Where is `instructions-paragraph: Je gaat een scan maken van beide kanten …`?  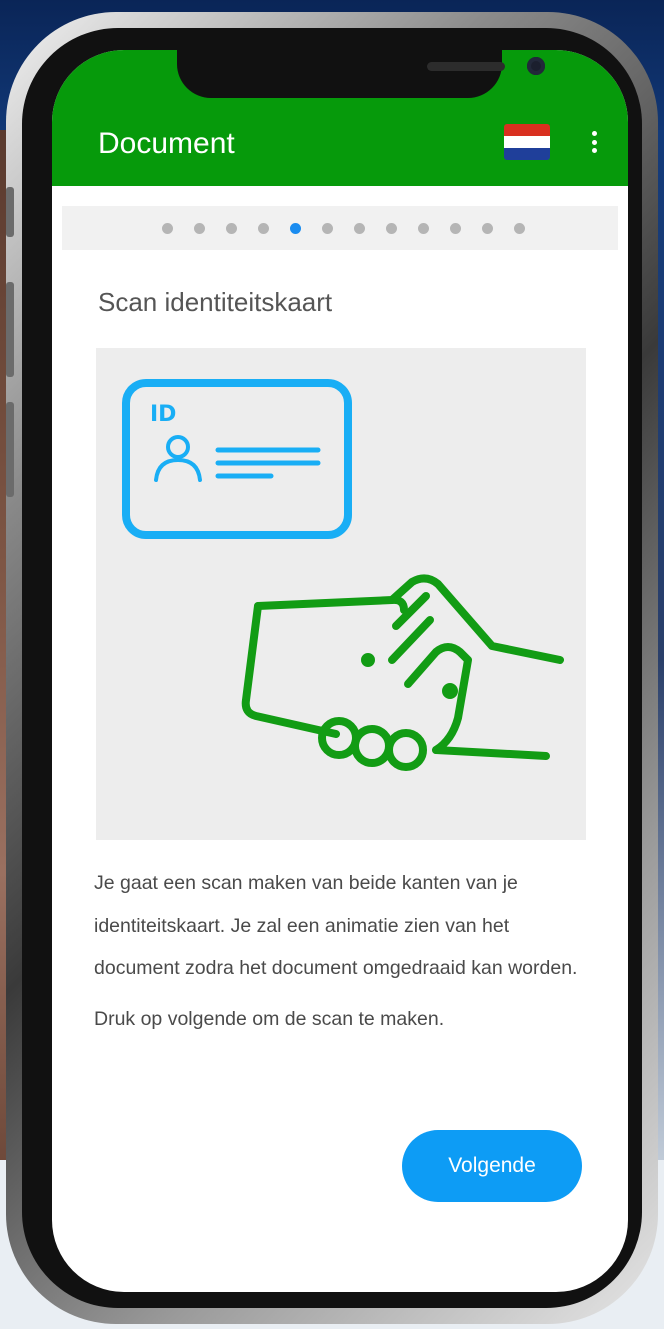 instructions-paragraph: Je gaat een scan maken van beide kanten … is located at coordinates (336, 925).